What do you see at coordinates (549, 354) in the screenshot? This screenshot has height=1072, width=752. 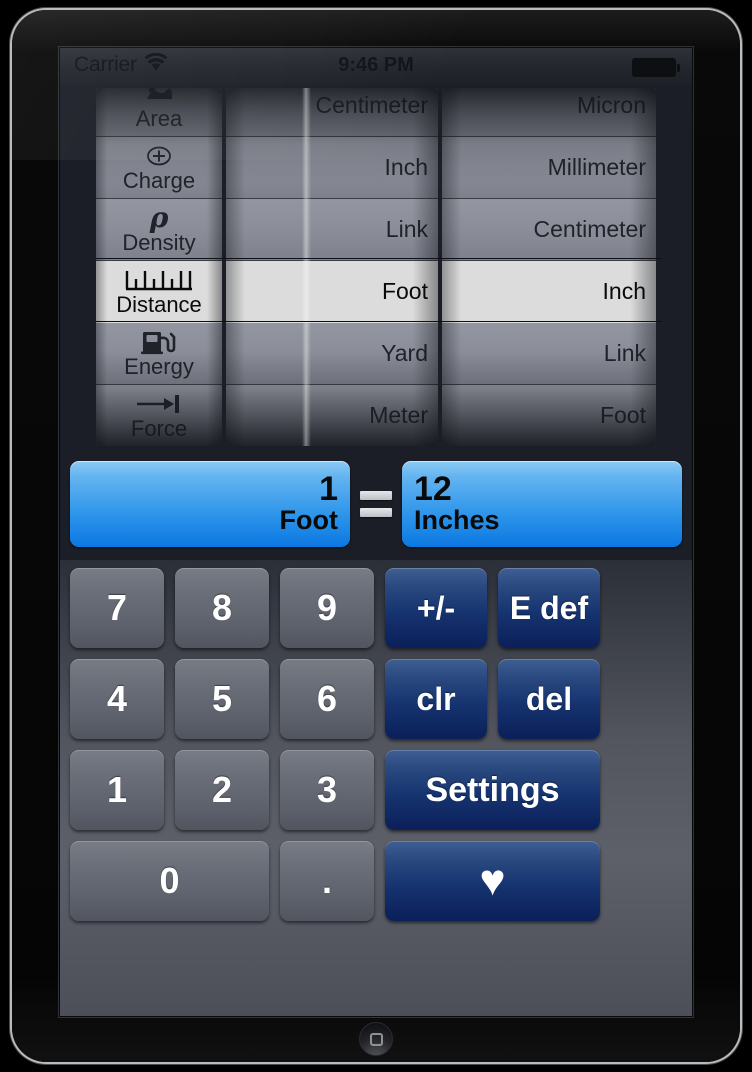 I see `picker-row-to-link: Link` at bounding box center [549, 354].